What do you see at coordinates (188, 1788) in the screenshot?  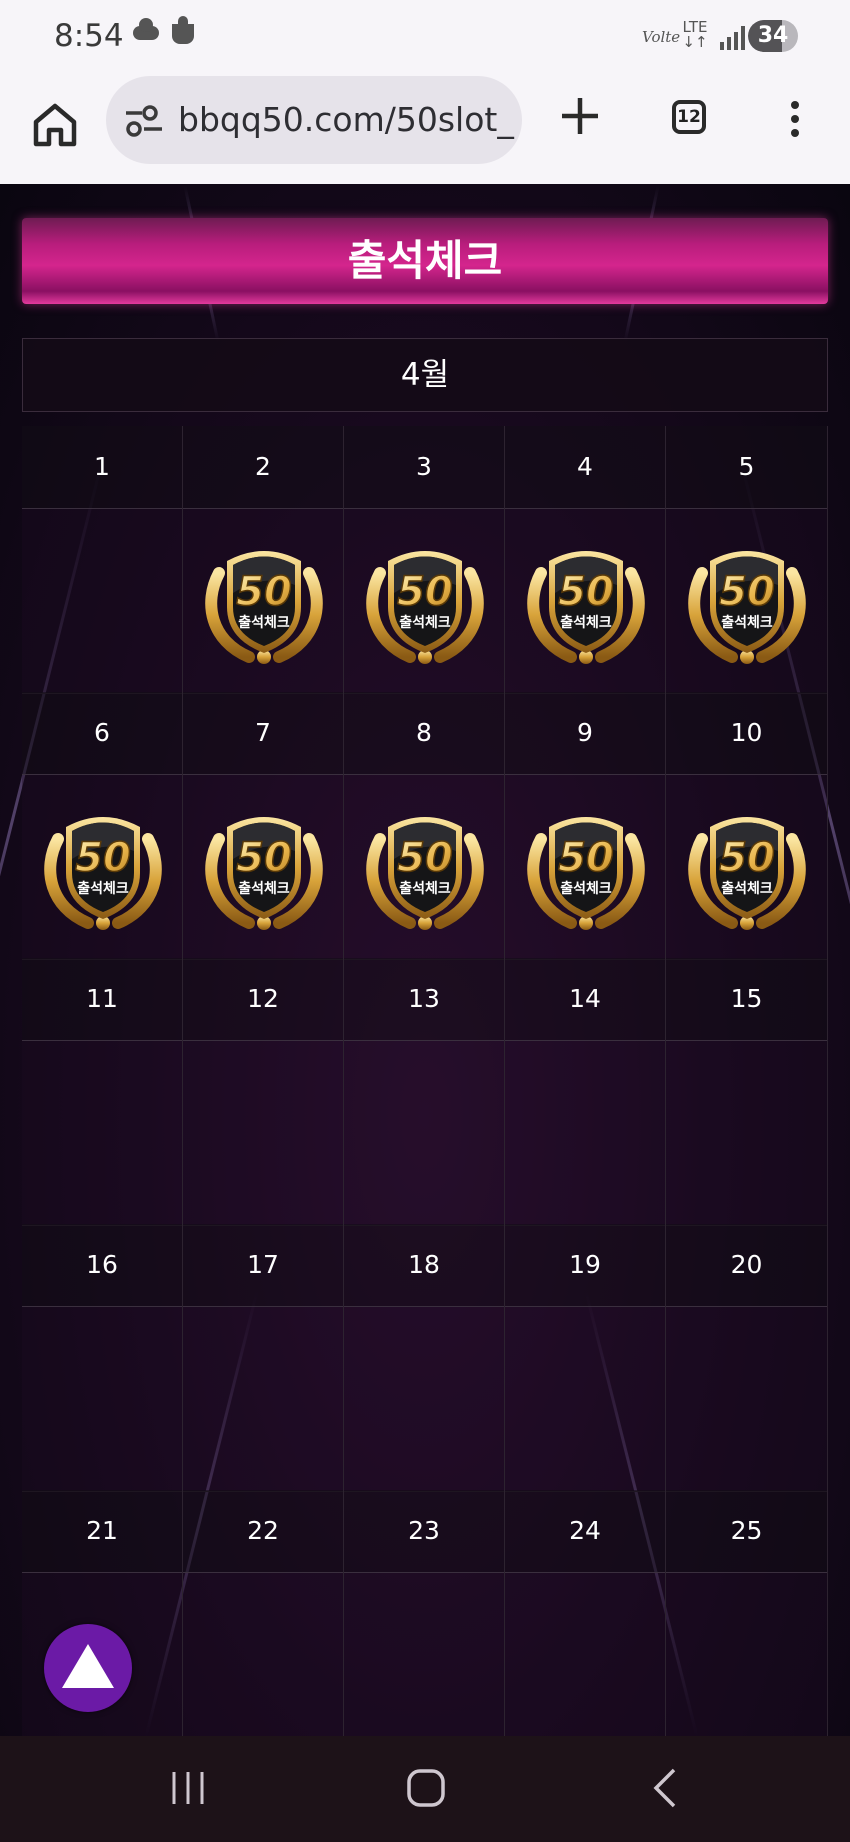 I see `recents-icon` at bounding box center [188, 1788].